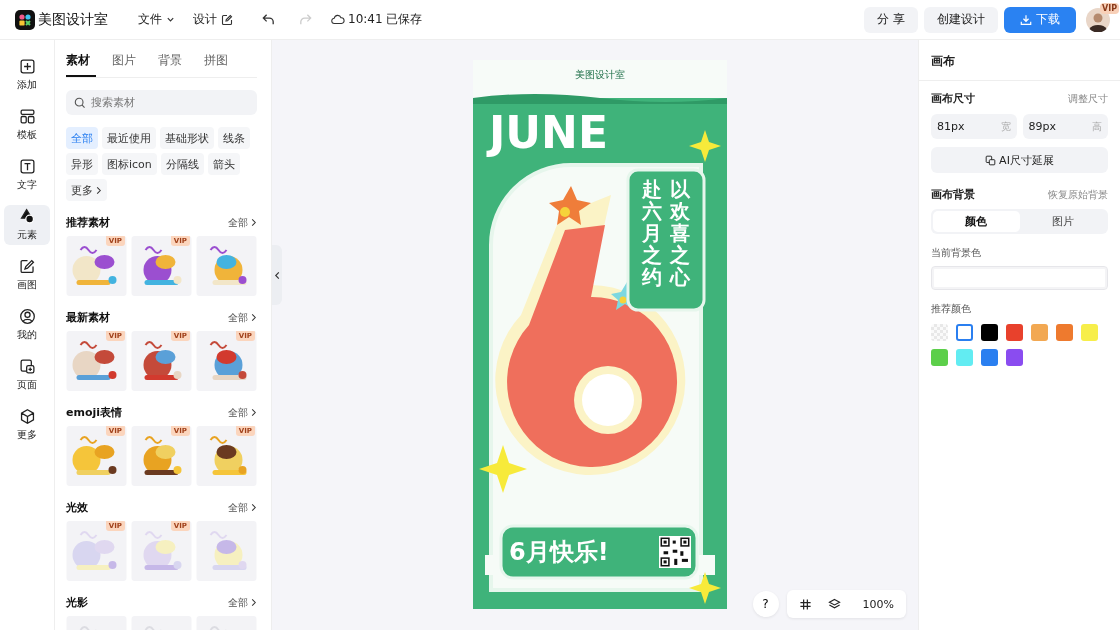 The width and height of the screenshot is (1120, 630). What do you see at coordinates (73, 19) in the screenshot?
I see `app-name: 美图设计室` at bounding box center [73, 19].